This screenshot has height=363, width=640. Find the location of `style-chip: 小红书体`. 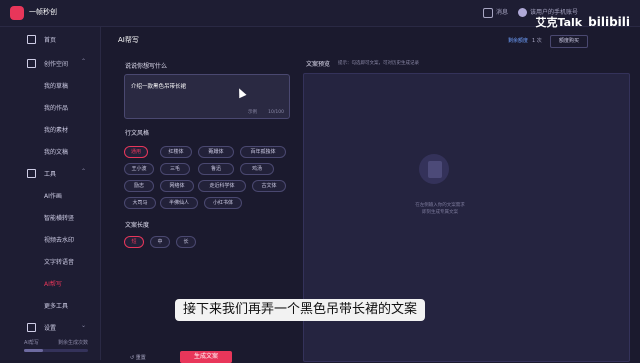

style-chip: 小红书体 is located at coordinates (223, 203).